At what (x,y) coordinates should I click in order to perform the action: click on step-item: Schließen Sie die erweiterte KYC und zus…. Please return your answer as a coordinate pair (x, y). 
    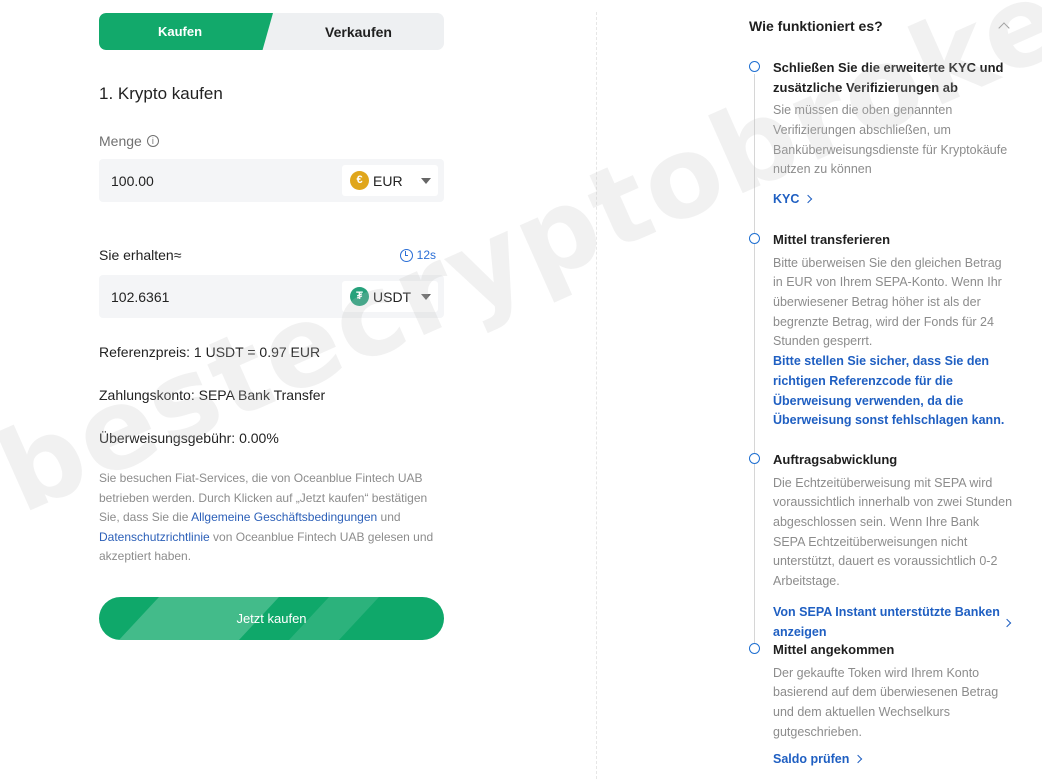
    Looking at the image, I should click on (881, 144).